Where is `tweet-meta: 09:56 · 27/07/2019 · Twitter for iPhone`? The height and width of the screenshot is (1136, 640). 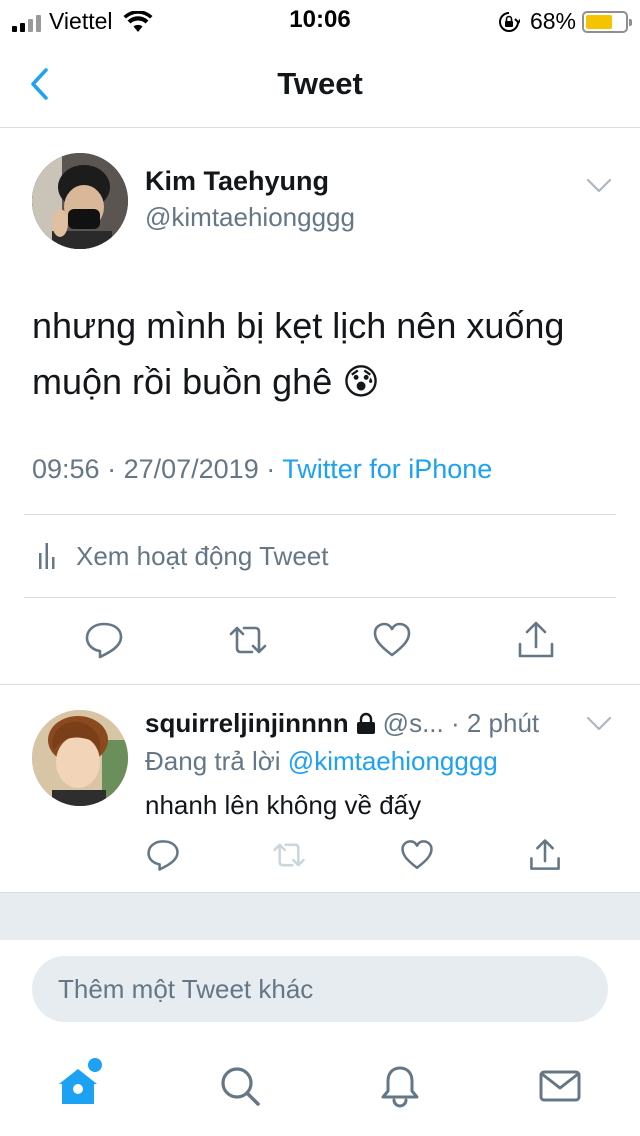 tweet-meta: 09:56 · 27/07/2019 · Twitter for iPhone is located at coordinates (262, 469).